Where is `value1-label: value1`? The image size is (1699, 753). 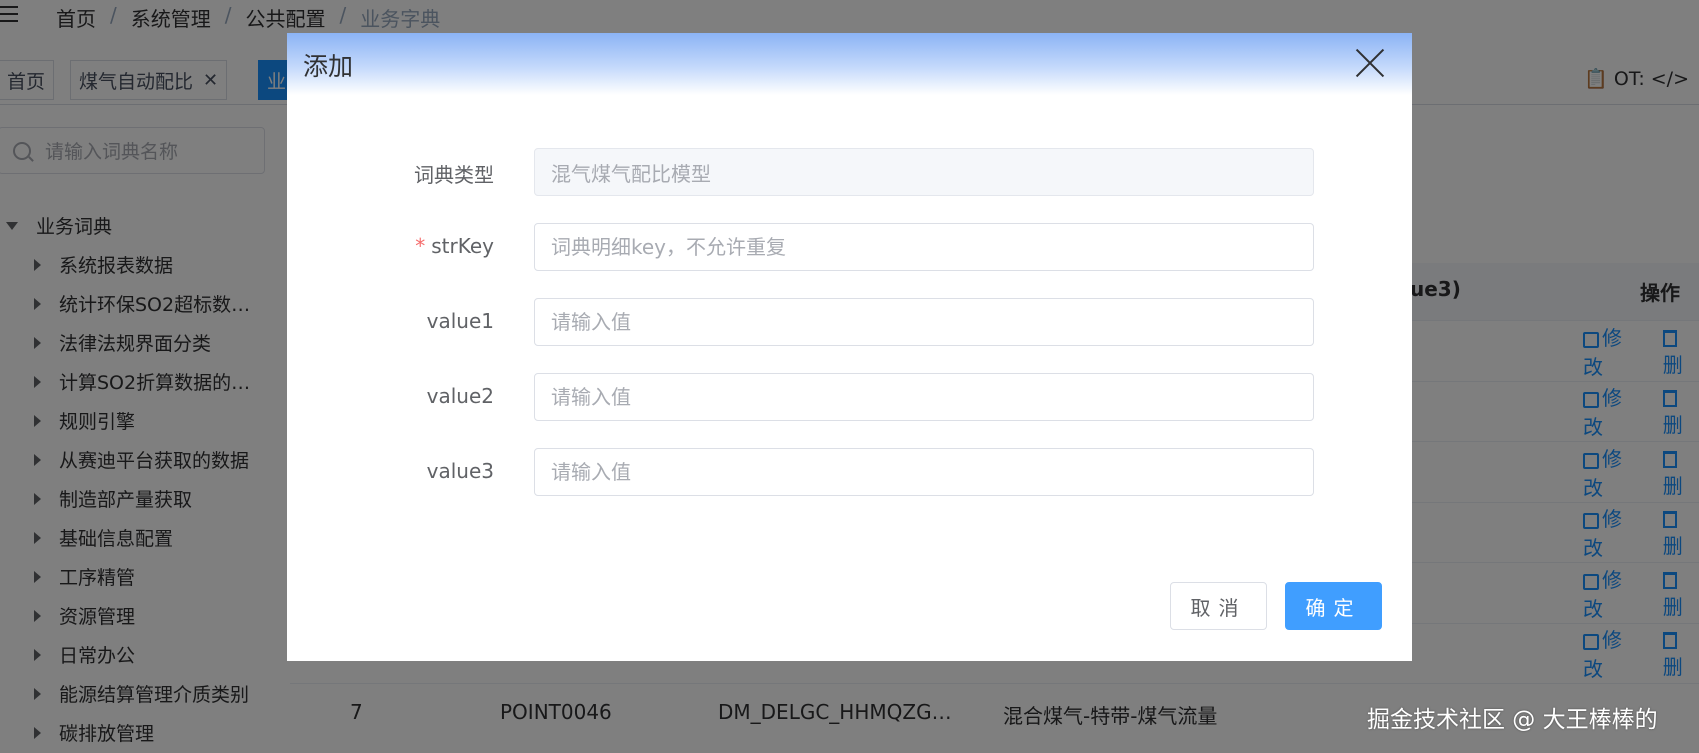 value1-label: value1 is located at coordinates (460, 321).